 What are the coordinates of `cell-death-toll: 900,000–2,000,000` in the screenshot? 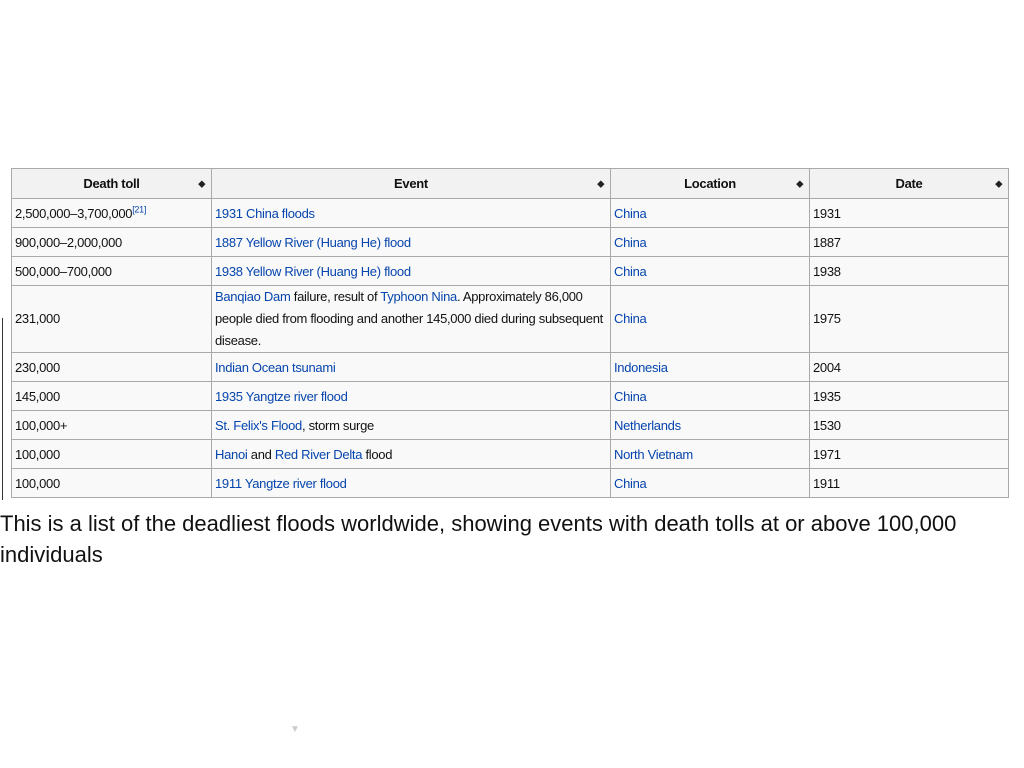 It's located at (111, 242).